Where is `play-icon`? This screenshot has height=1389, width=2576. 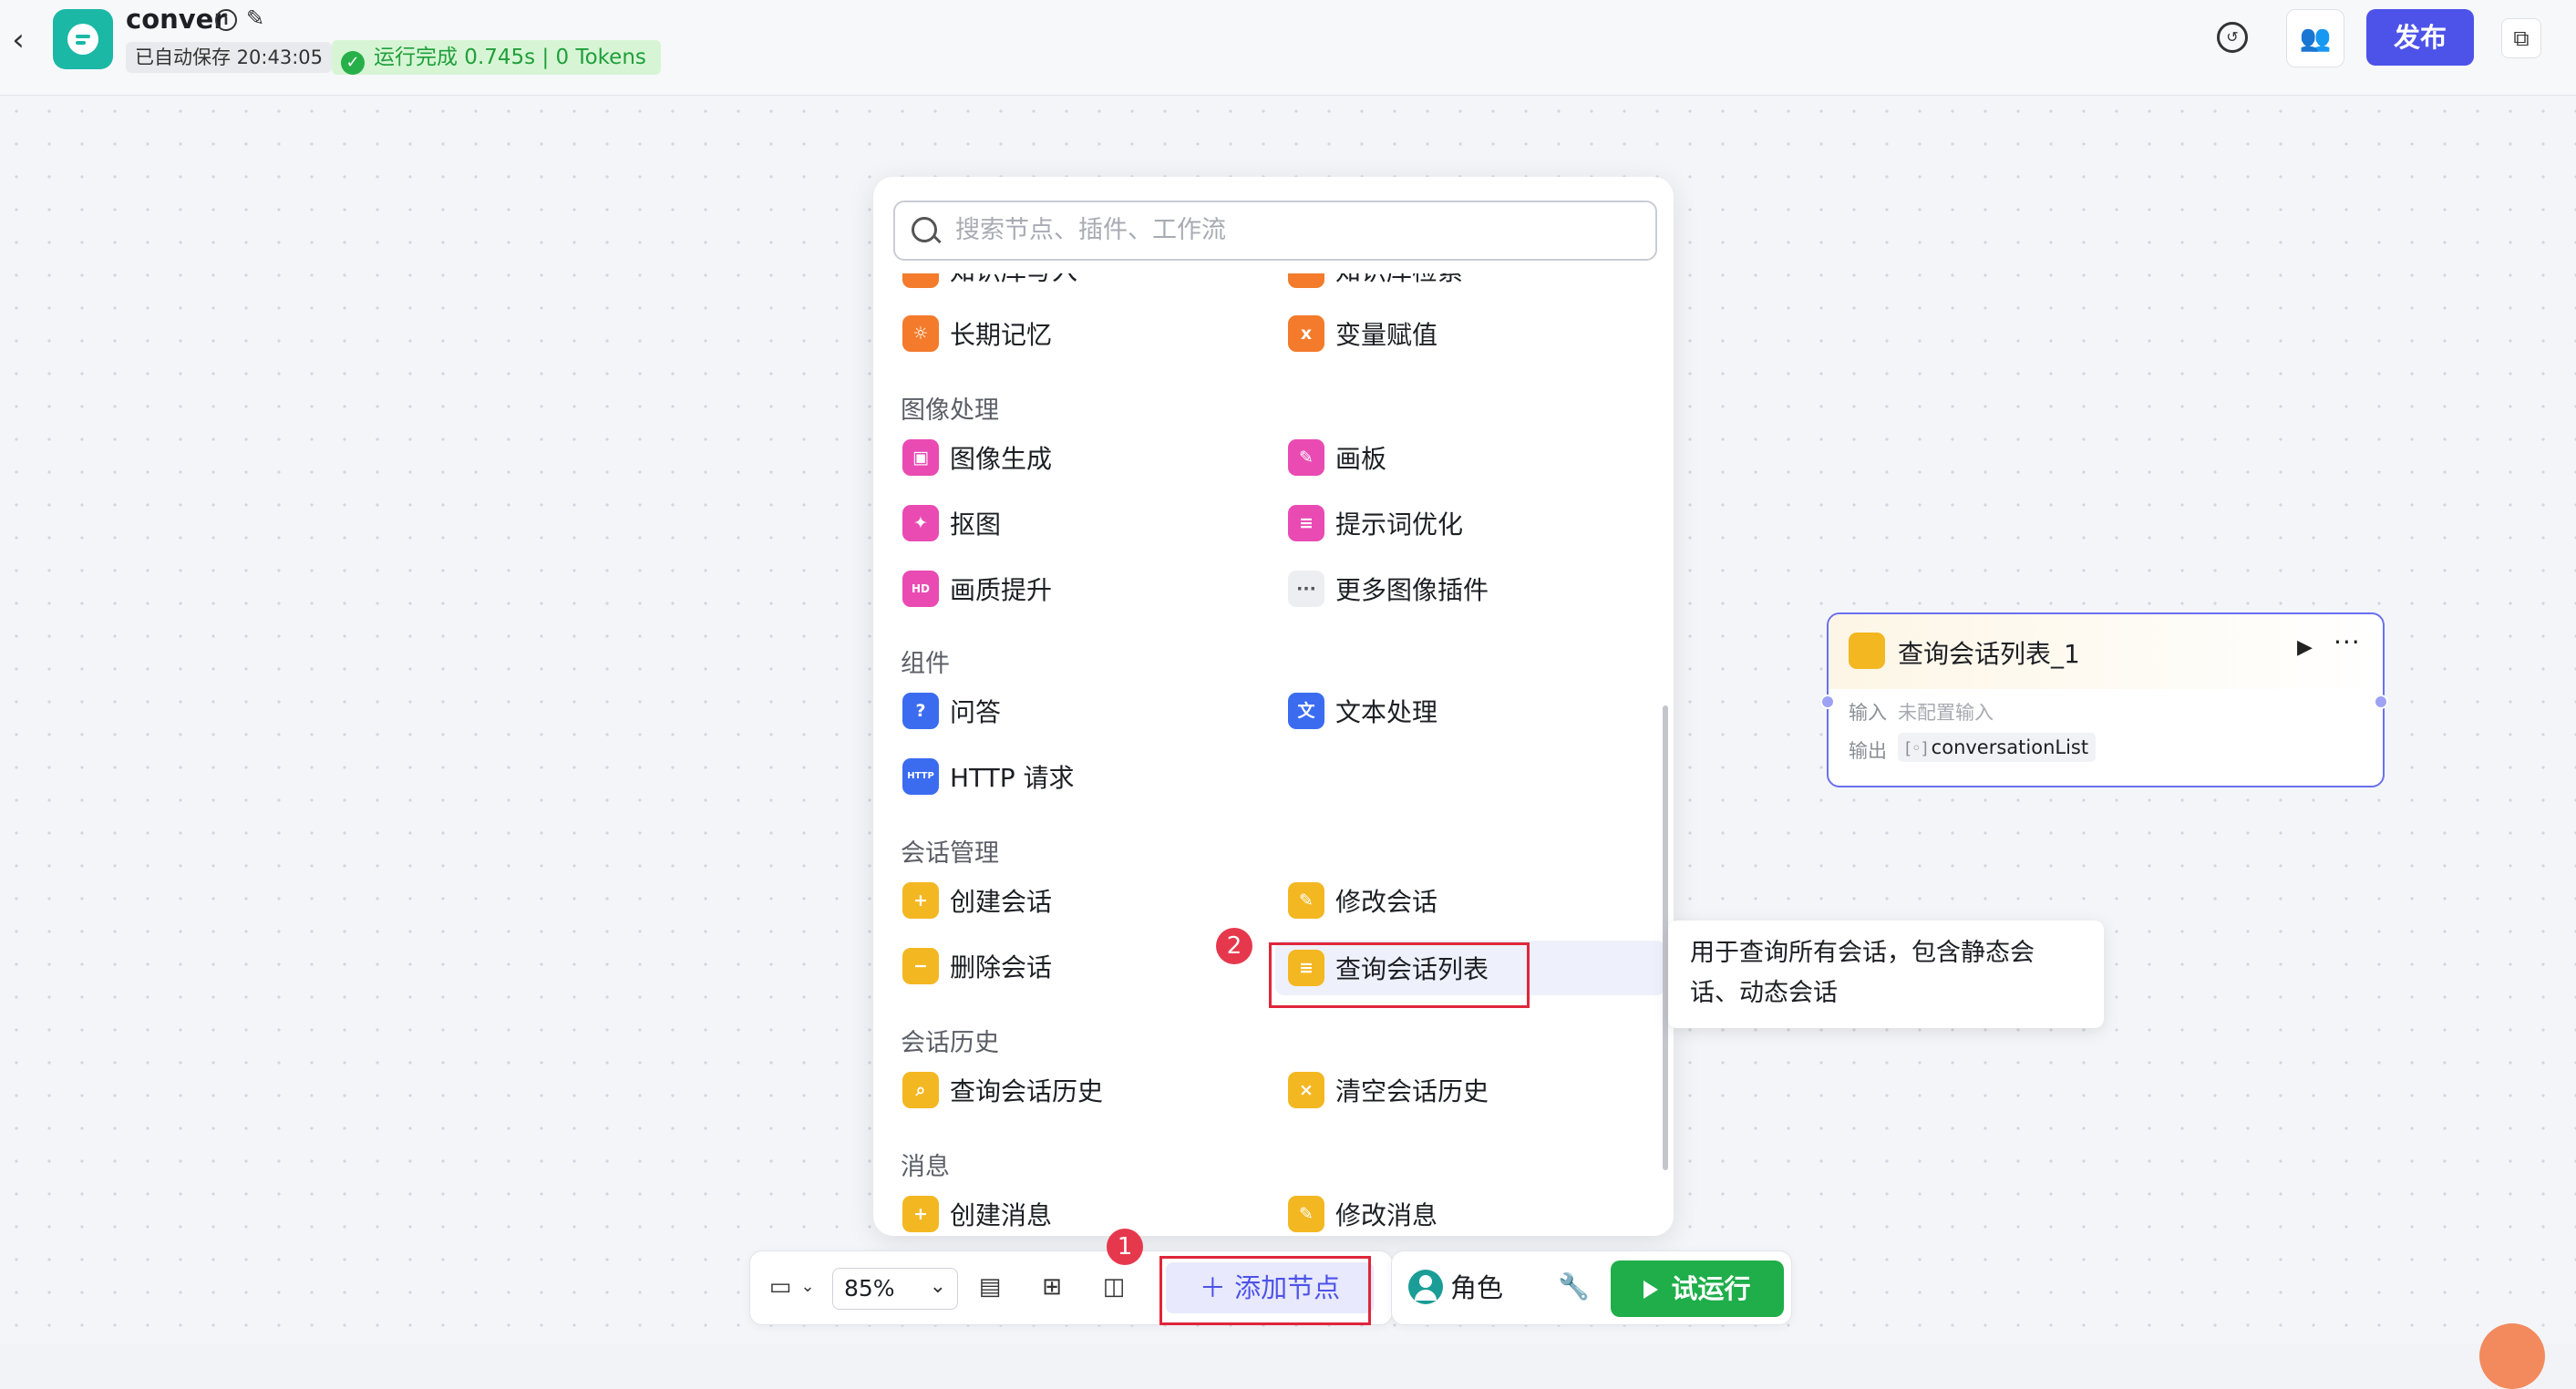 play-icon is located at coordinates (1651, 1290).